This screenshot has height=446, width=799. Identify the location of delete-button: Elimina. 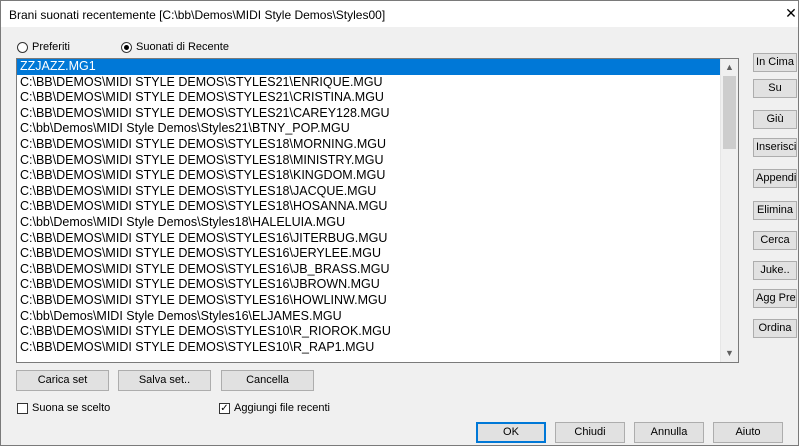
(775, 210).